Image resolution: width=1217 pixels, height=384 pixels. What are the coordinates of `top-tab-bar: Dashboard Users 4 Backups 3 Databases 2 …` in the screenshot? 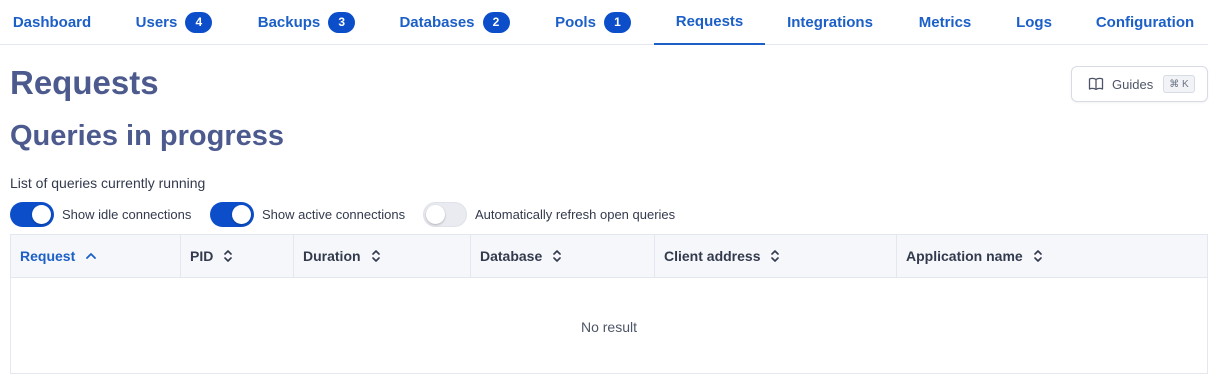 It's located at (604, 22).